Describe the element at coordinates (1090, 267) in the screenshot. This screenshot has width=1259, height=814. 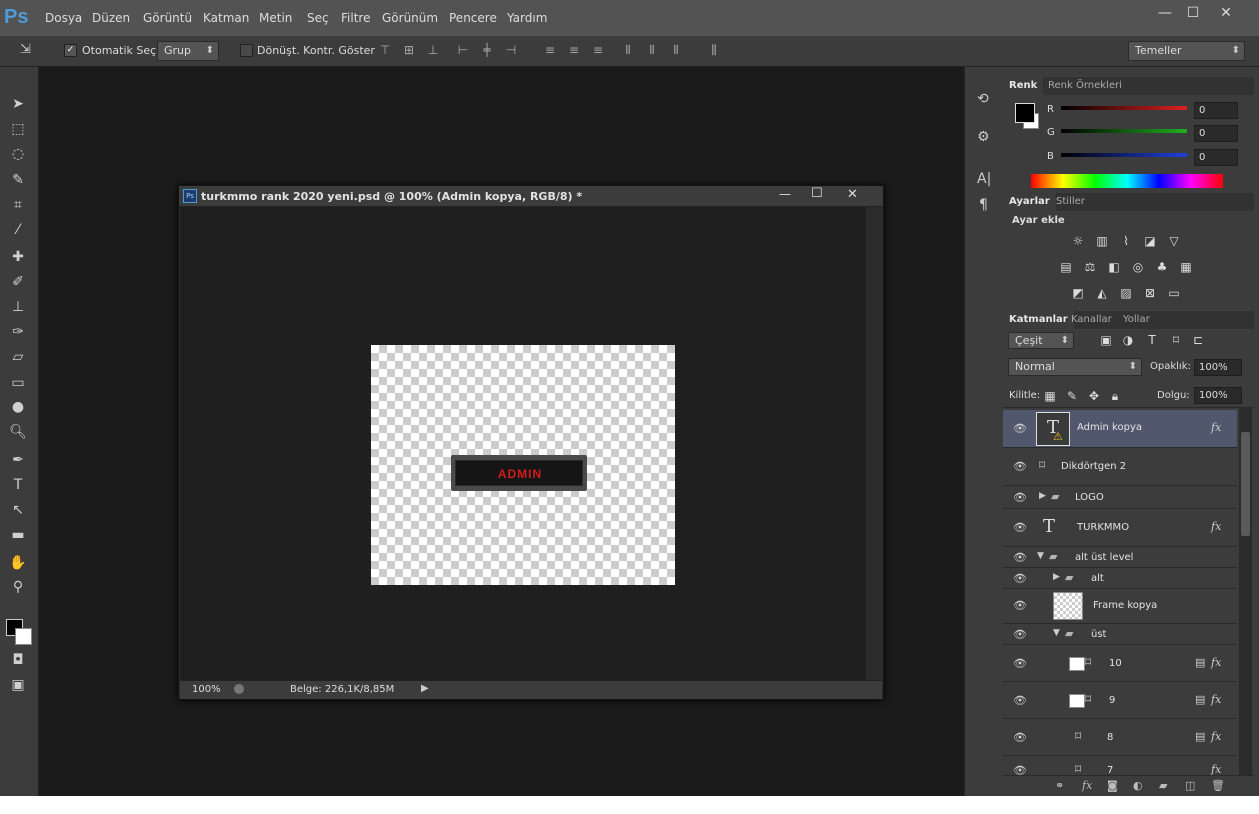
I see `color-balance-icon: ⚖` at that location.